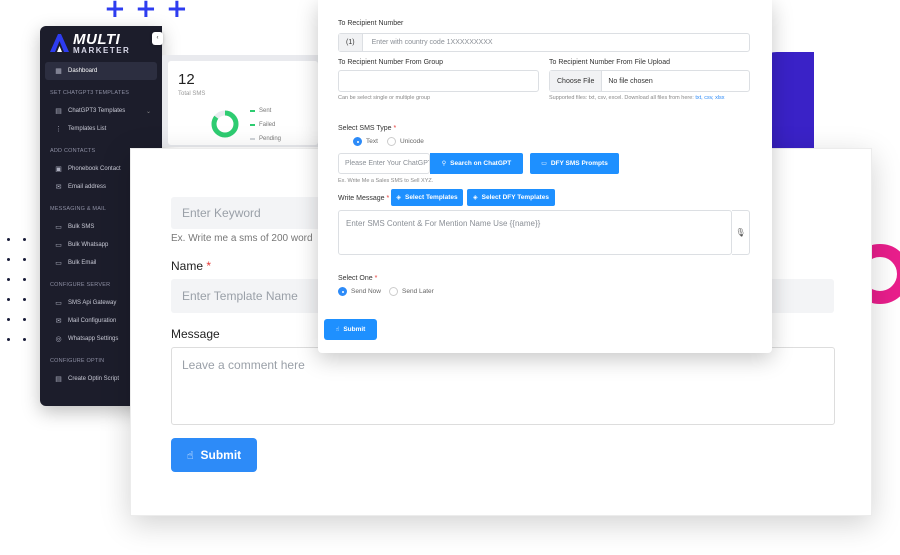 Image resolution: width=900 pixels, height=555 pixels. What do you see at coordinates (94, 169) in the screenshot?
I see `sidebar-item-label: Phonebook Contact` at bounding box center [94, 169].